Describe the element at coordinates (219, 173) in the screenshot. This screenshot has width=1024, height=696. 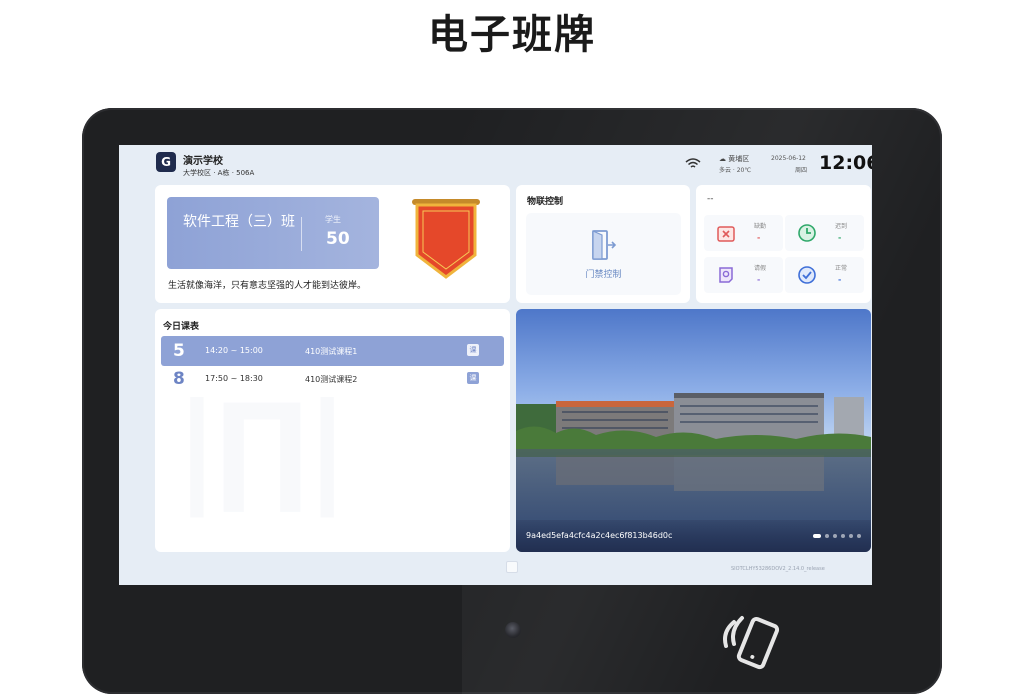
I see `campus-location: 大学校区 · A栋 · 506A` at that location.